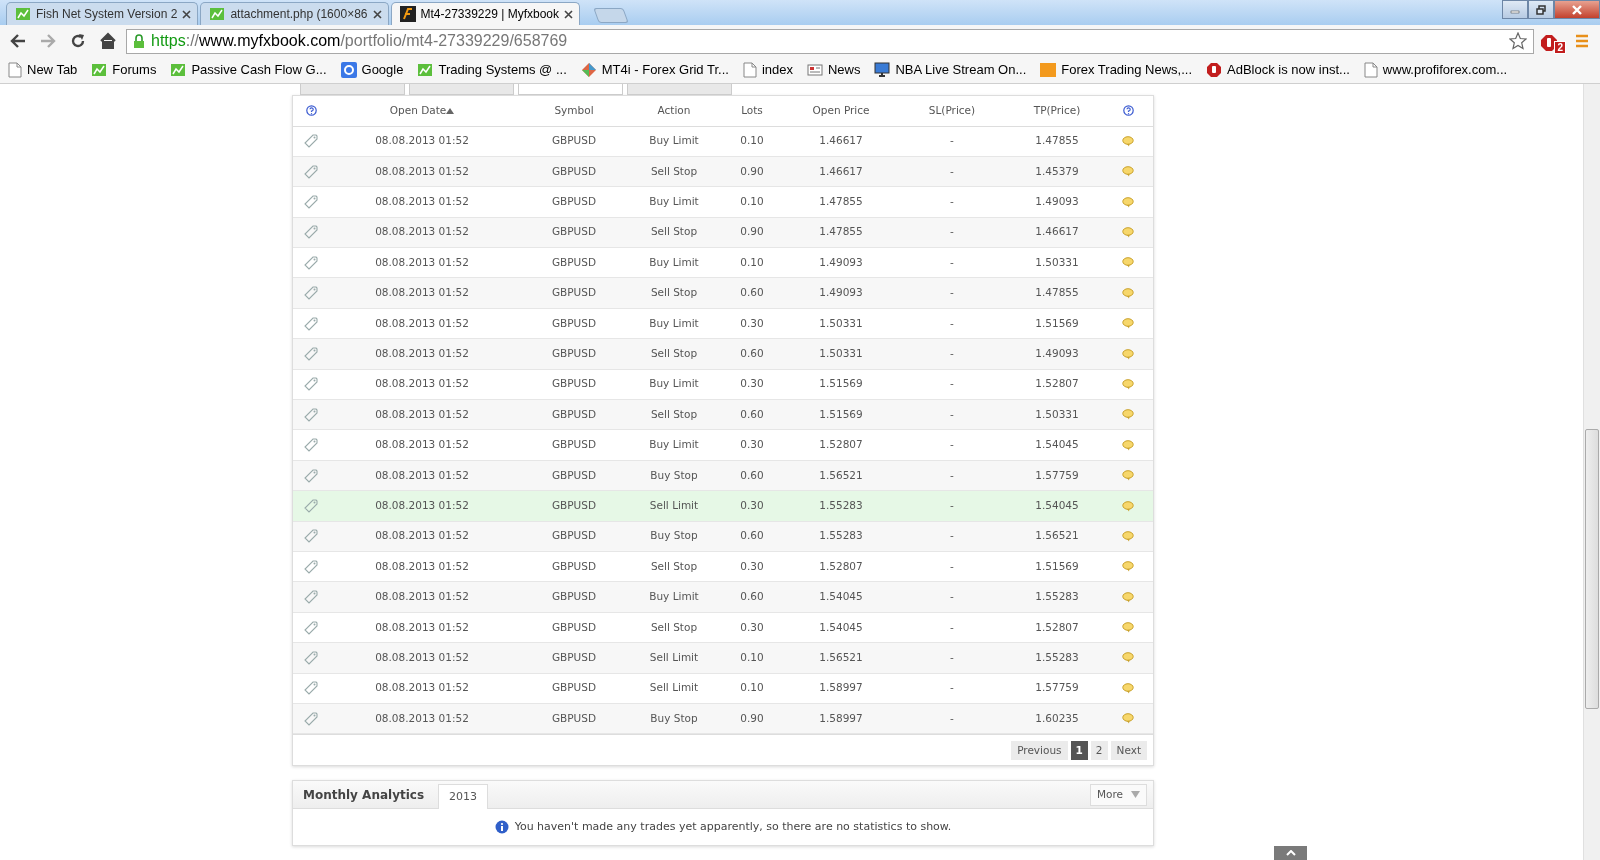 The height and width of the screenshot is (860, 1600). I want to click on close-window-button, so click(1577, 9).